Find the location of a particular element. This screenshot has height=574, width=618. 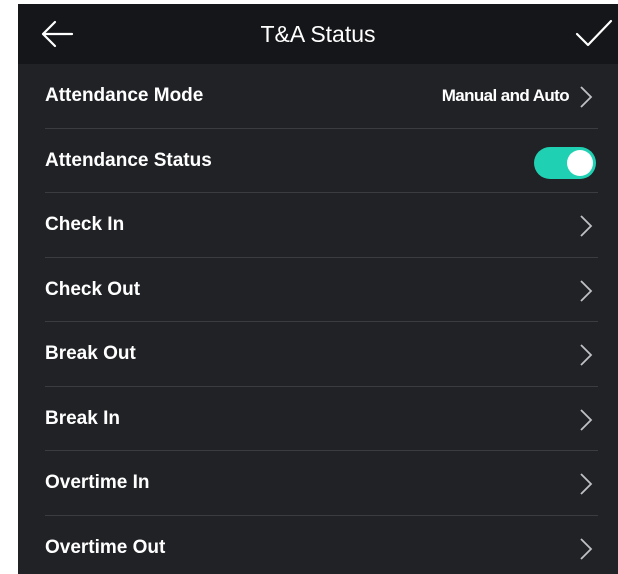

overtime-in-row: Overtime In is located at coordinates (318, 483).